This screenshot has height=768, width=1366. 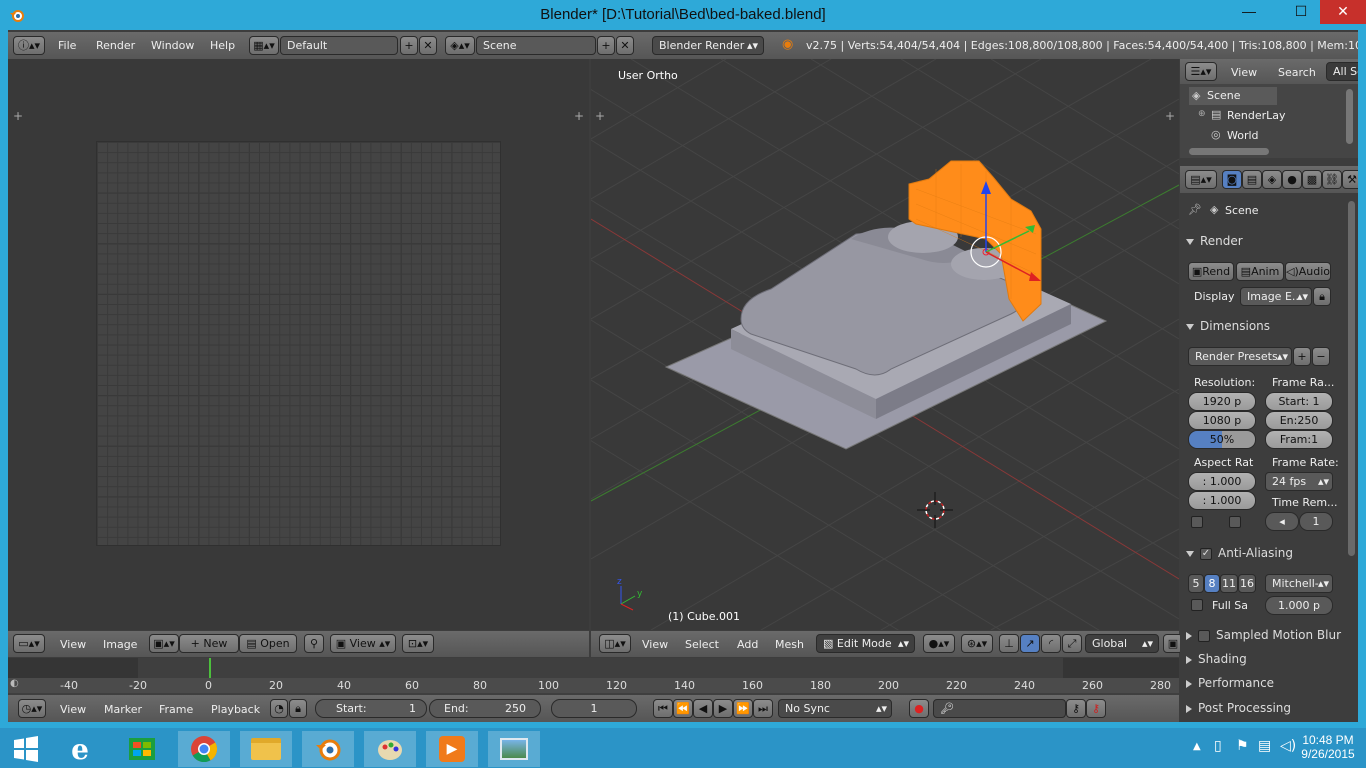 I want to click on full-sample-checkbox, so click(x=1197, y=605).